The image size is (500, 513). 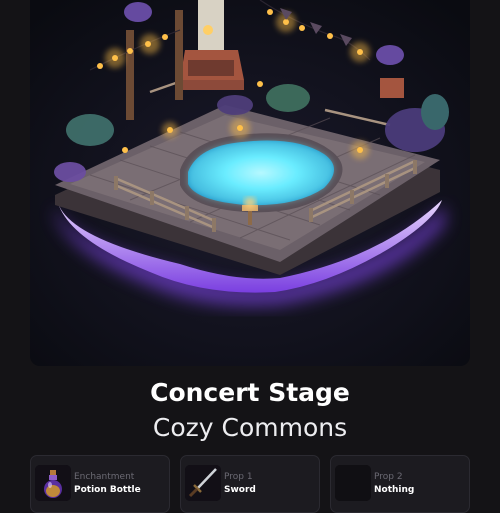 What do you see at coordinates (100, 484) in the screenshot?
I see `attribute-card-enchantment: Enchantment Potion Bottle` at bounding box center [100, 484].